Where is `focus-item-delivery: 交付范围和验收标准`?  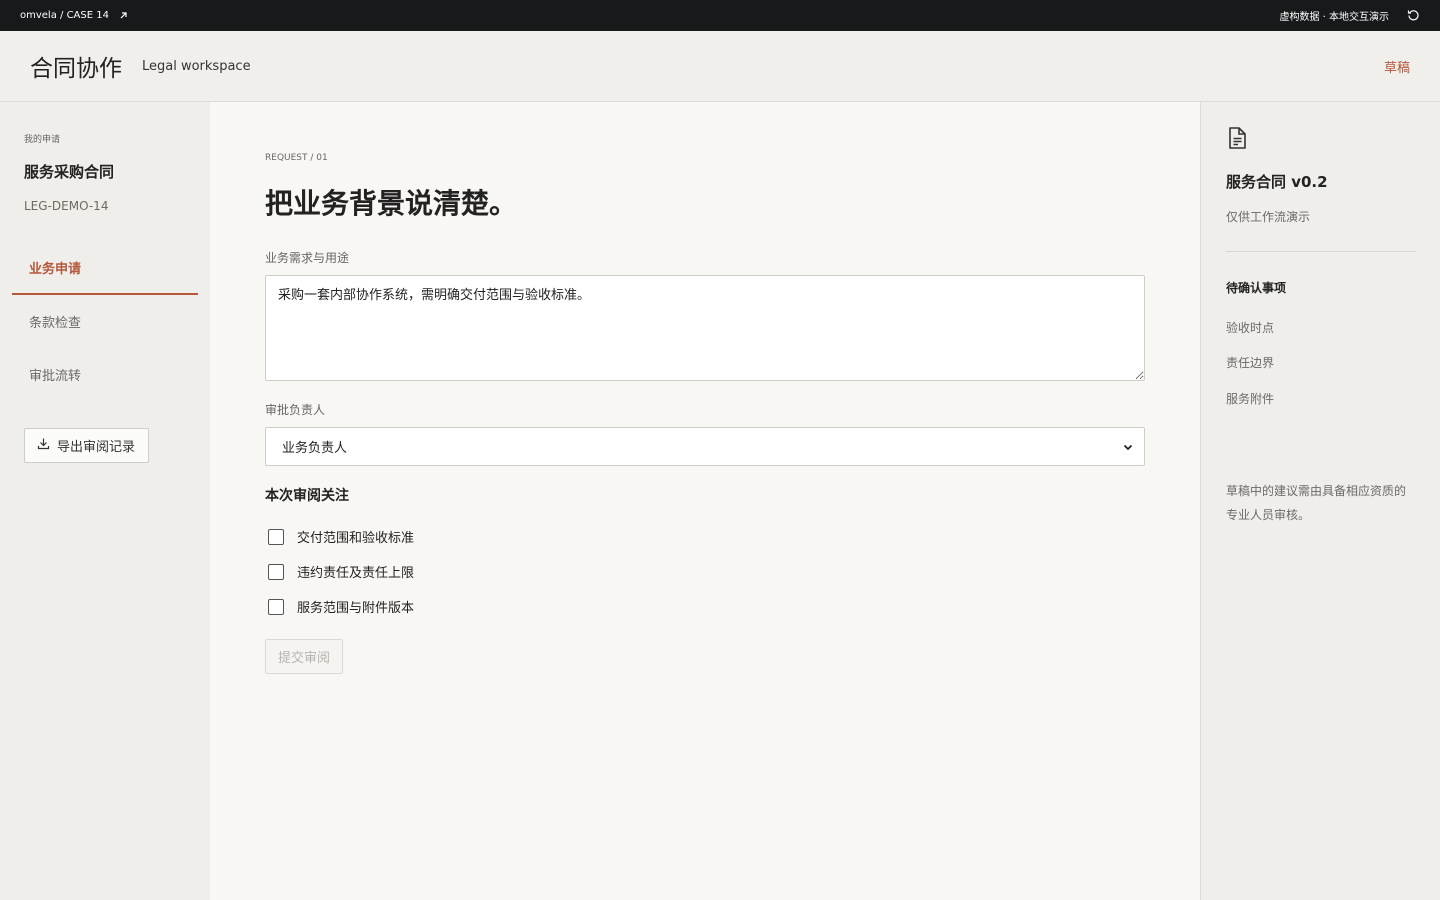 focus-item-delivery: 交付范围和验收标准 is located at coordinates (341, 536).